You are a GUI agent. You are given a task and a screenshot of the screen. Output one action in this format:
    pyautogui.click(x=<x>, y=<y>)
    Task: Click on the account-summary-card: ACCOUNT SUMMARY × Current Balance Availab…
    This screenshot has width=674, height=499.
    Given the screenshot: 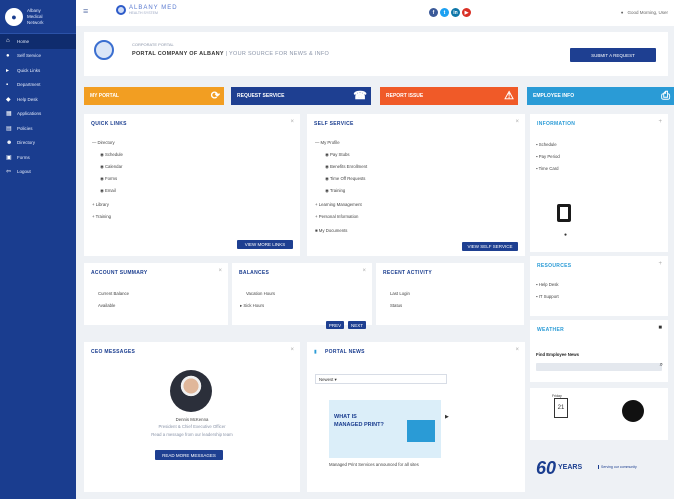 What is the action you would take?
    pyautogui.click(x=156, y=294)
    